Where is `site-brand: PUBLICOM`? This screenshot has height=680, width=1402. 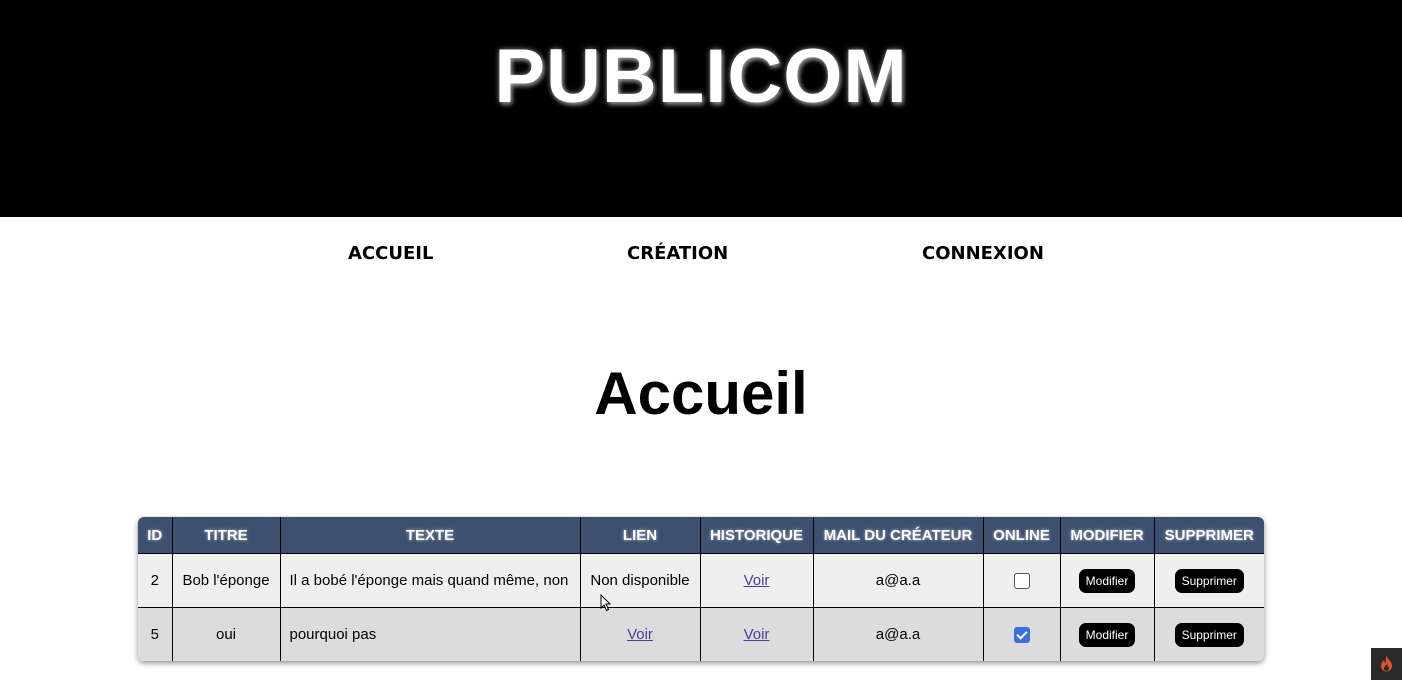 site-brand: PUBLICOM is located at coordinates (701, 76).